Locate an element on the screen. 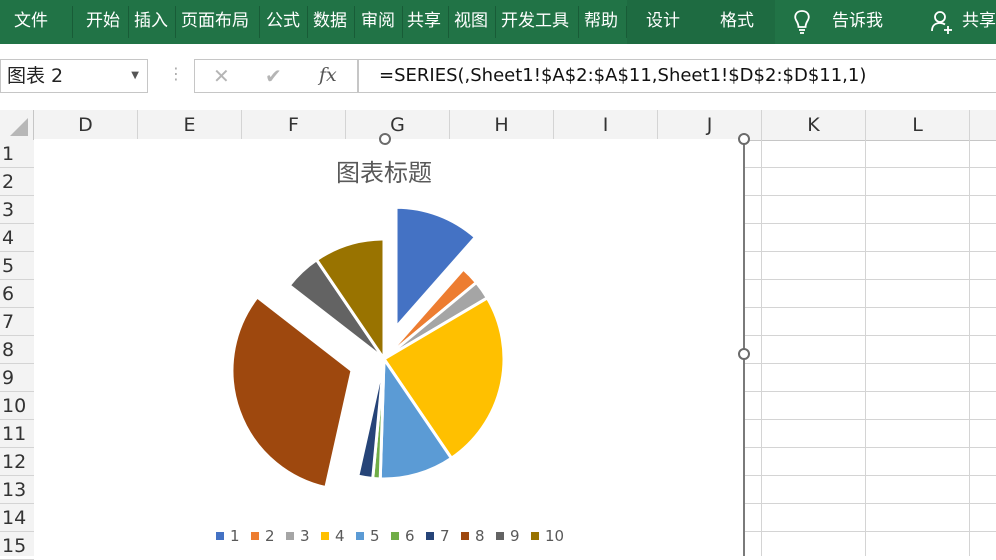 This screenshot has height=560, width=996. legend-label-4: 4 is located at coordinates (340, 536).